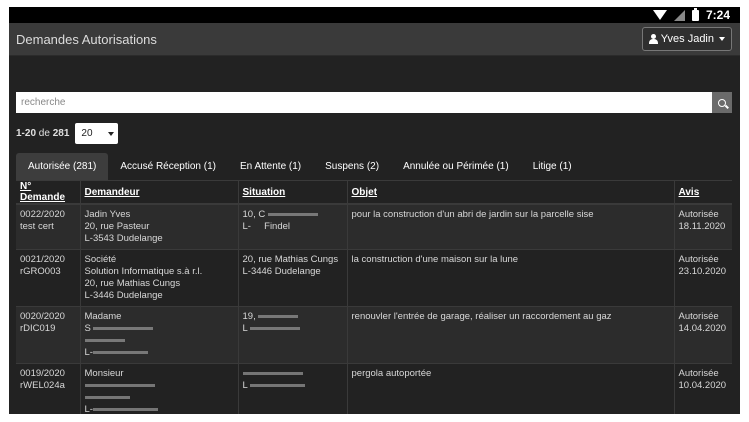 The height and width of the screenshot is (422, 749). What do you see at coordinates (168, 166) in the screenshot?
I see `tab-accuse-reception: Accusé Réception (1)` at bounding box center [168, 166].